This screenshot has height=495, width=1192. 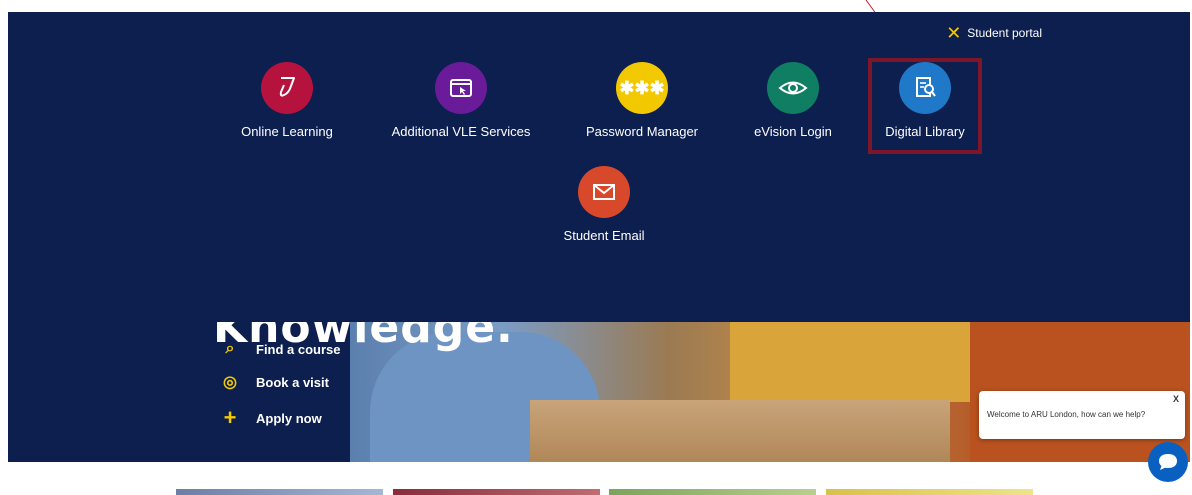 What do you see at coordinates (230, 417) in the screenshot?
I see `plus-icon: +` at bounding box center [230, 417].